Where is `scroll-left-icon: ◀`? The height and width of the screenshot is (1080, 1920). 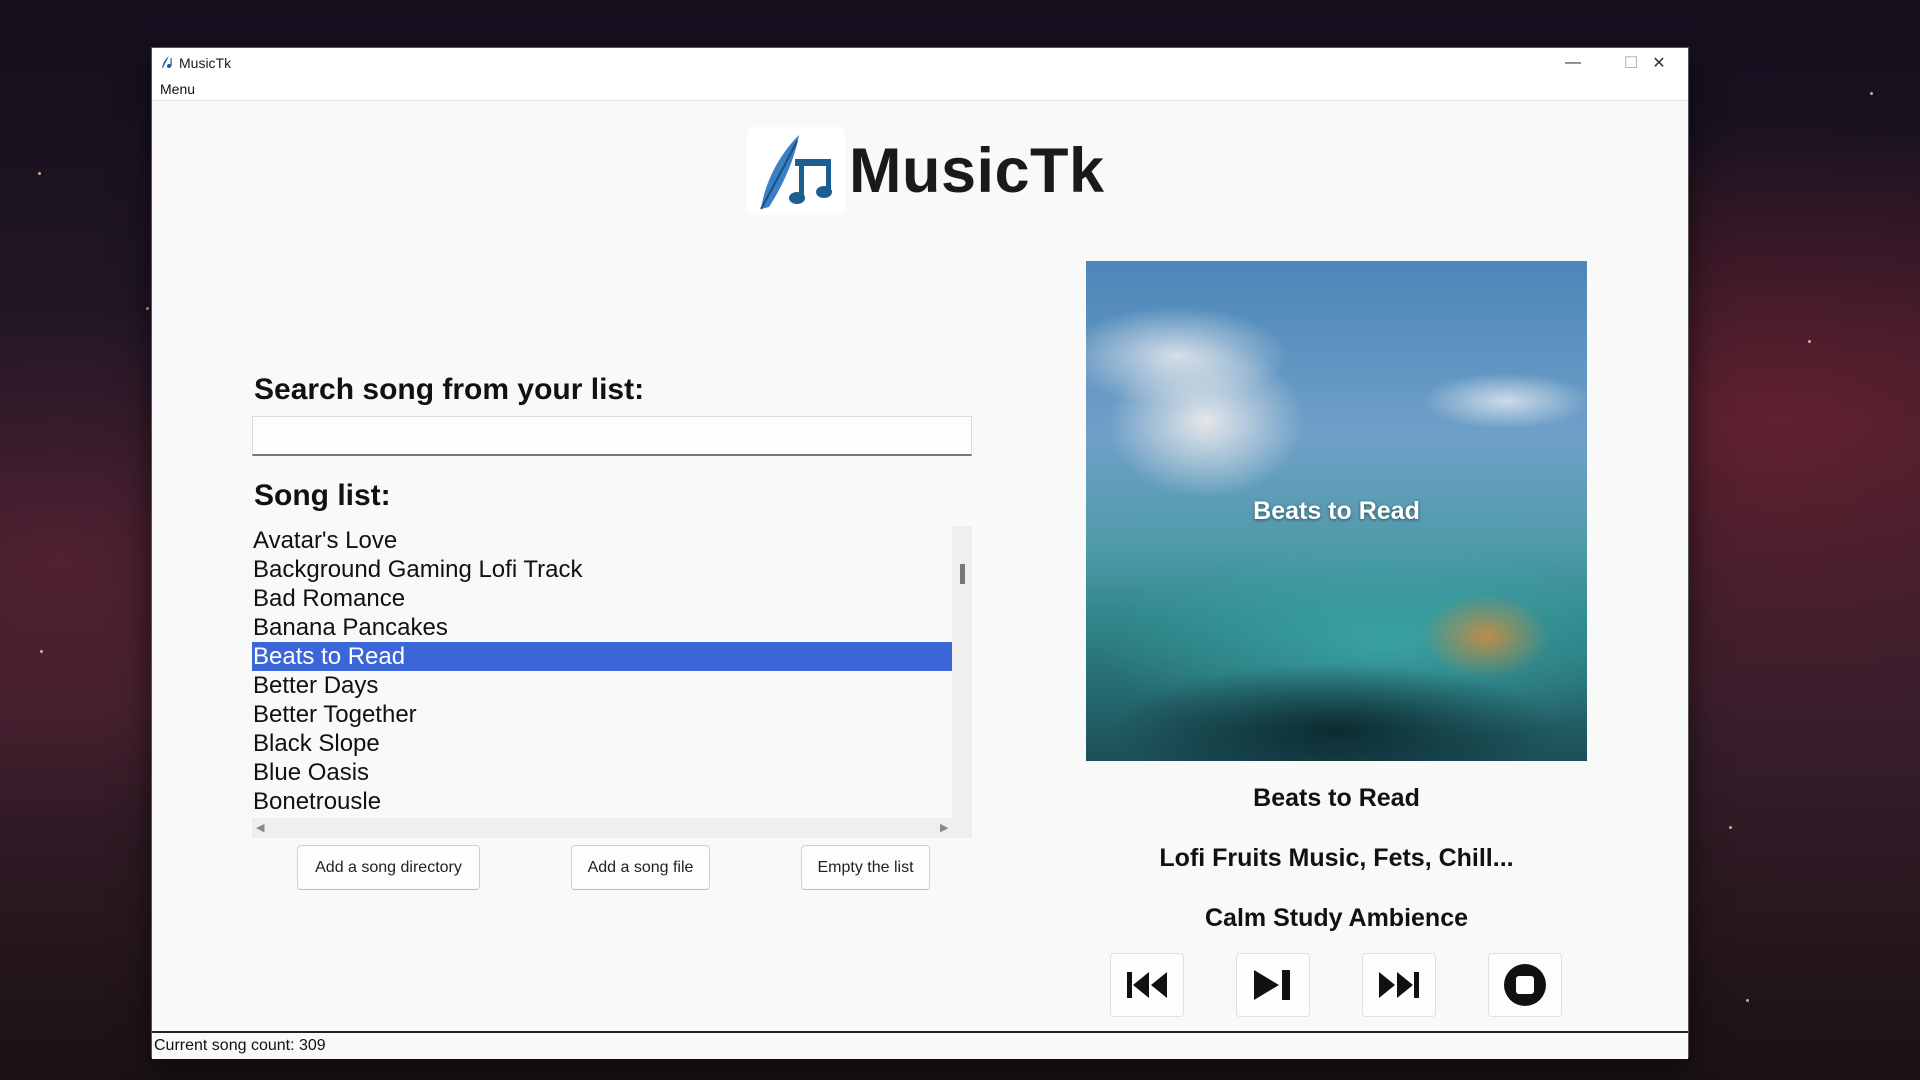
scroll-left-icon: ◀ is located at coordinates (260, 827).